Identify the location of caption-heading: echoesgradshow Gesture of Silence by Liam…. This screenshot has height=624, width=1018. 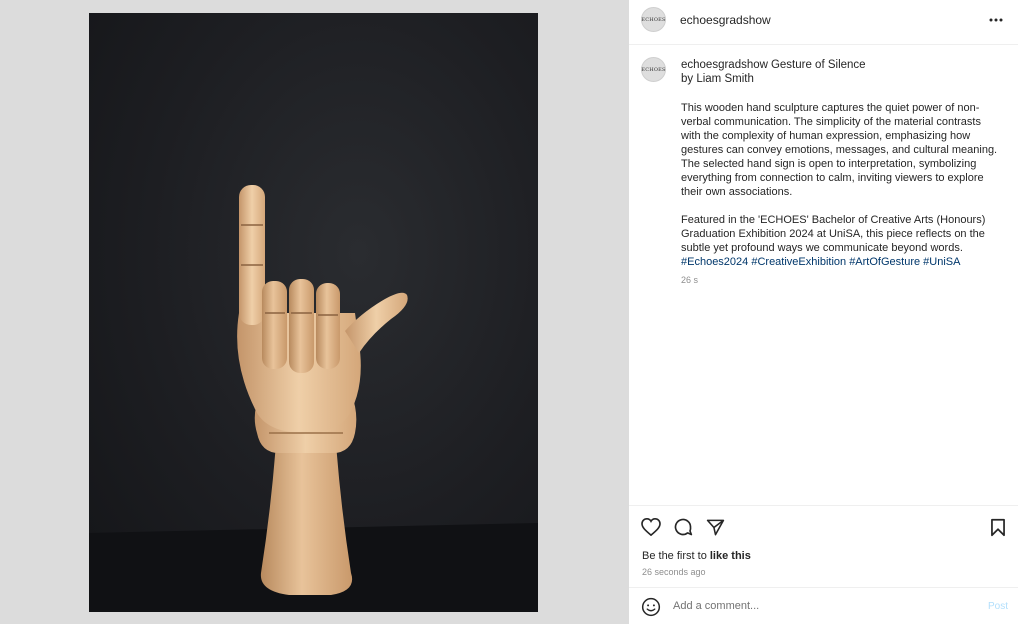
(841, 72).